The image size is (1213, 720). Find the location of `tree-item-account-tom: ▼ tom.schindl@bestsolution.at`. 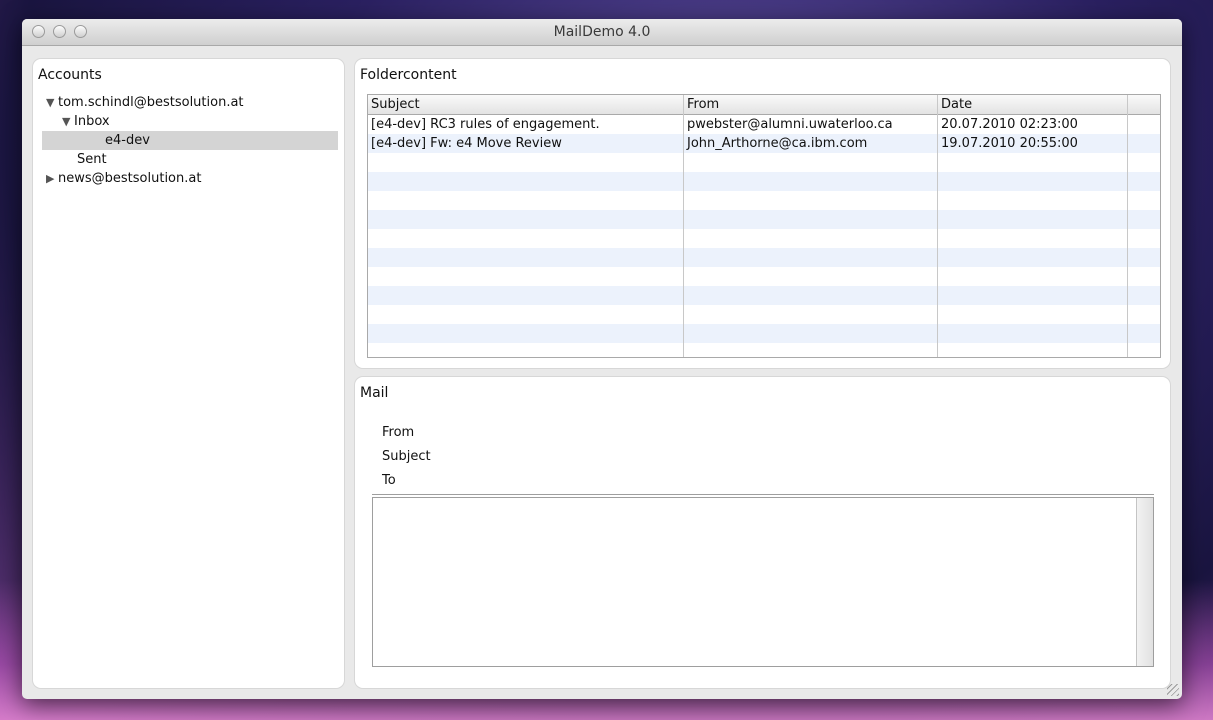

tree-item-account-tom: ▼ tom.schindl@bestsolution.at is located at coordinates (190, 102).